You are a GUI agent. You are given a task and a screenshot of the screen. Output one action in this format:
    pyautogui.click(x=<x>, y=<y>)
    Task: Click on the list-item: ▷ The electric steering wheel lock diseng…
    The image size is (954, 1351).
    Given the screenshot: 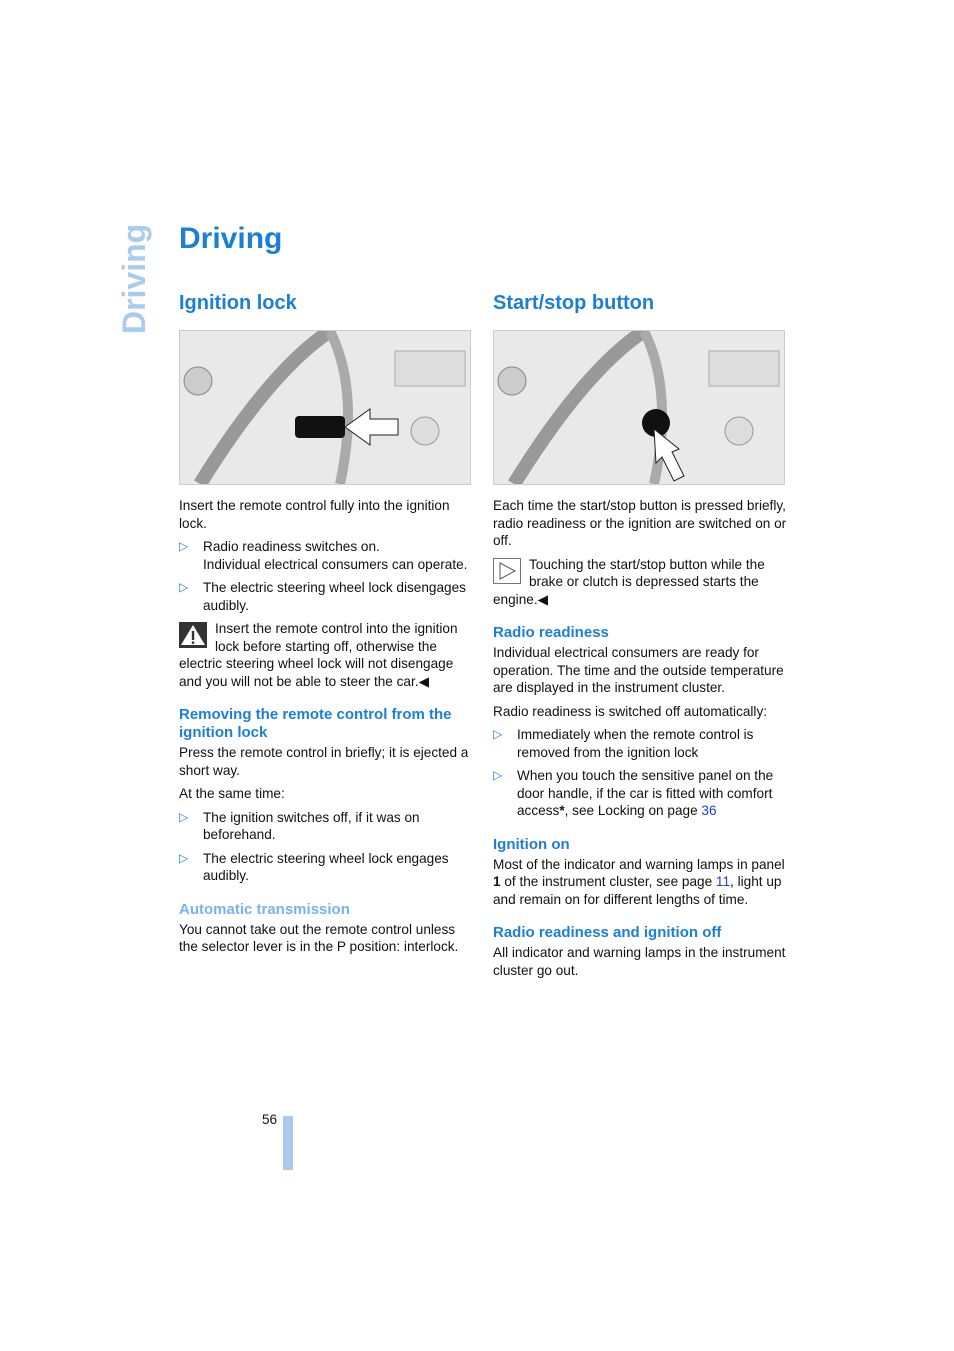 What is the action you would take?
    pyautogui.click(x=326, y=596)
    